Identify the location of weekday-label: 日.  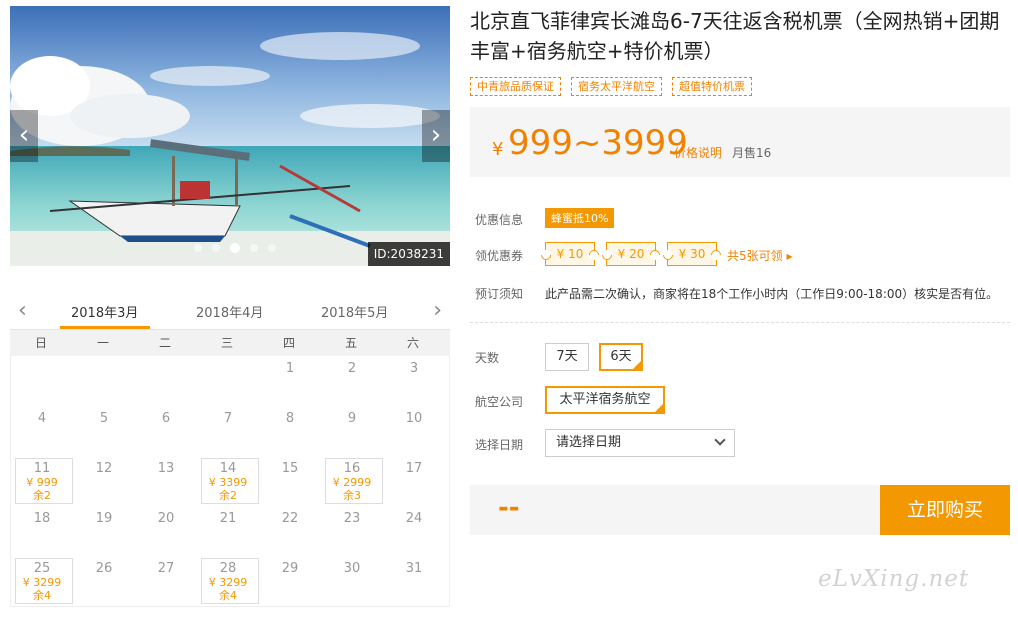
(40, 343).